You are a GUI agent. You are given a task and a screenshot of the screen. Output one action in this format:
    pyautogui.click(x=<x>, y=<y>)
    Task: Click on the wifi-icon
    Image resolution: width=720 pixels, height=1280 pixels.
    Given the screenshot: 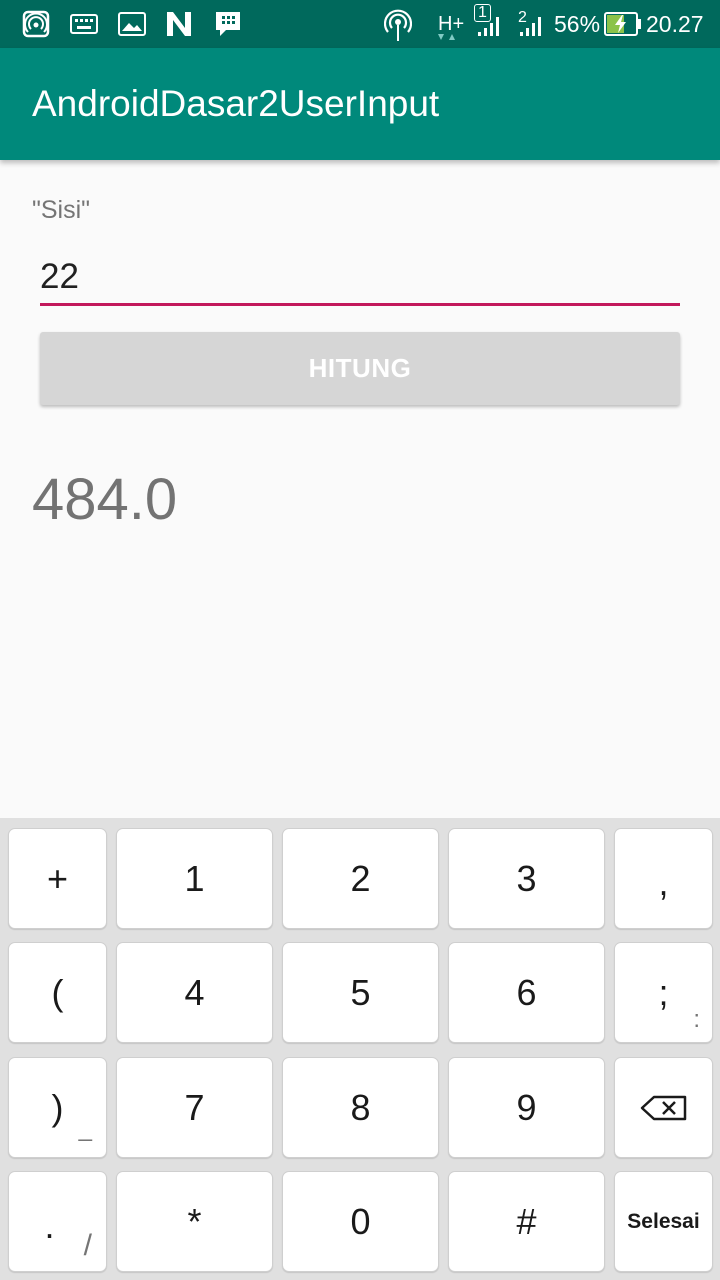 What is the action you would take?
    pyautogui.click(x=398, y=25)
    